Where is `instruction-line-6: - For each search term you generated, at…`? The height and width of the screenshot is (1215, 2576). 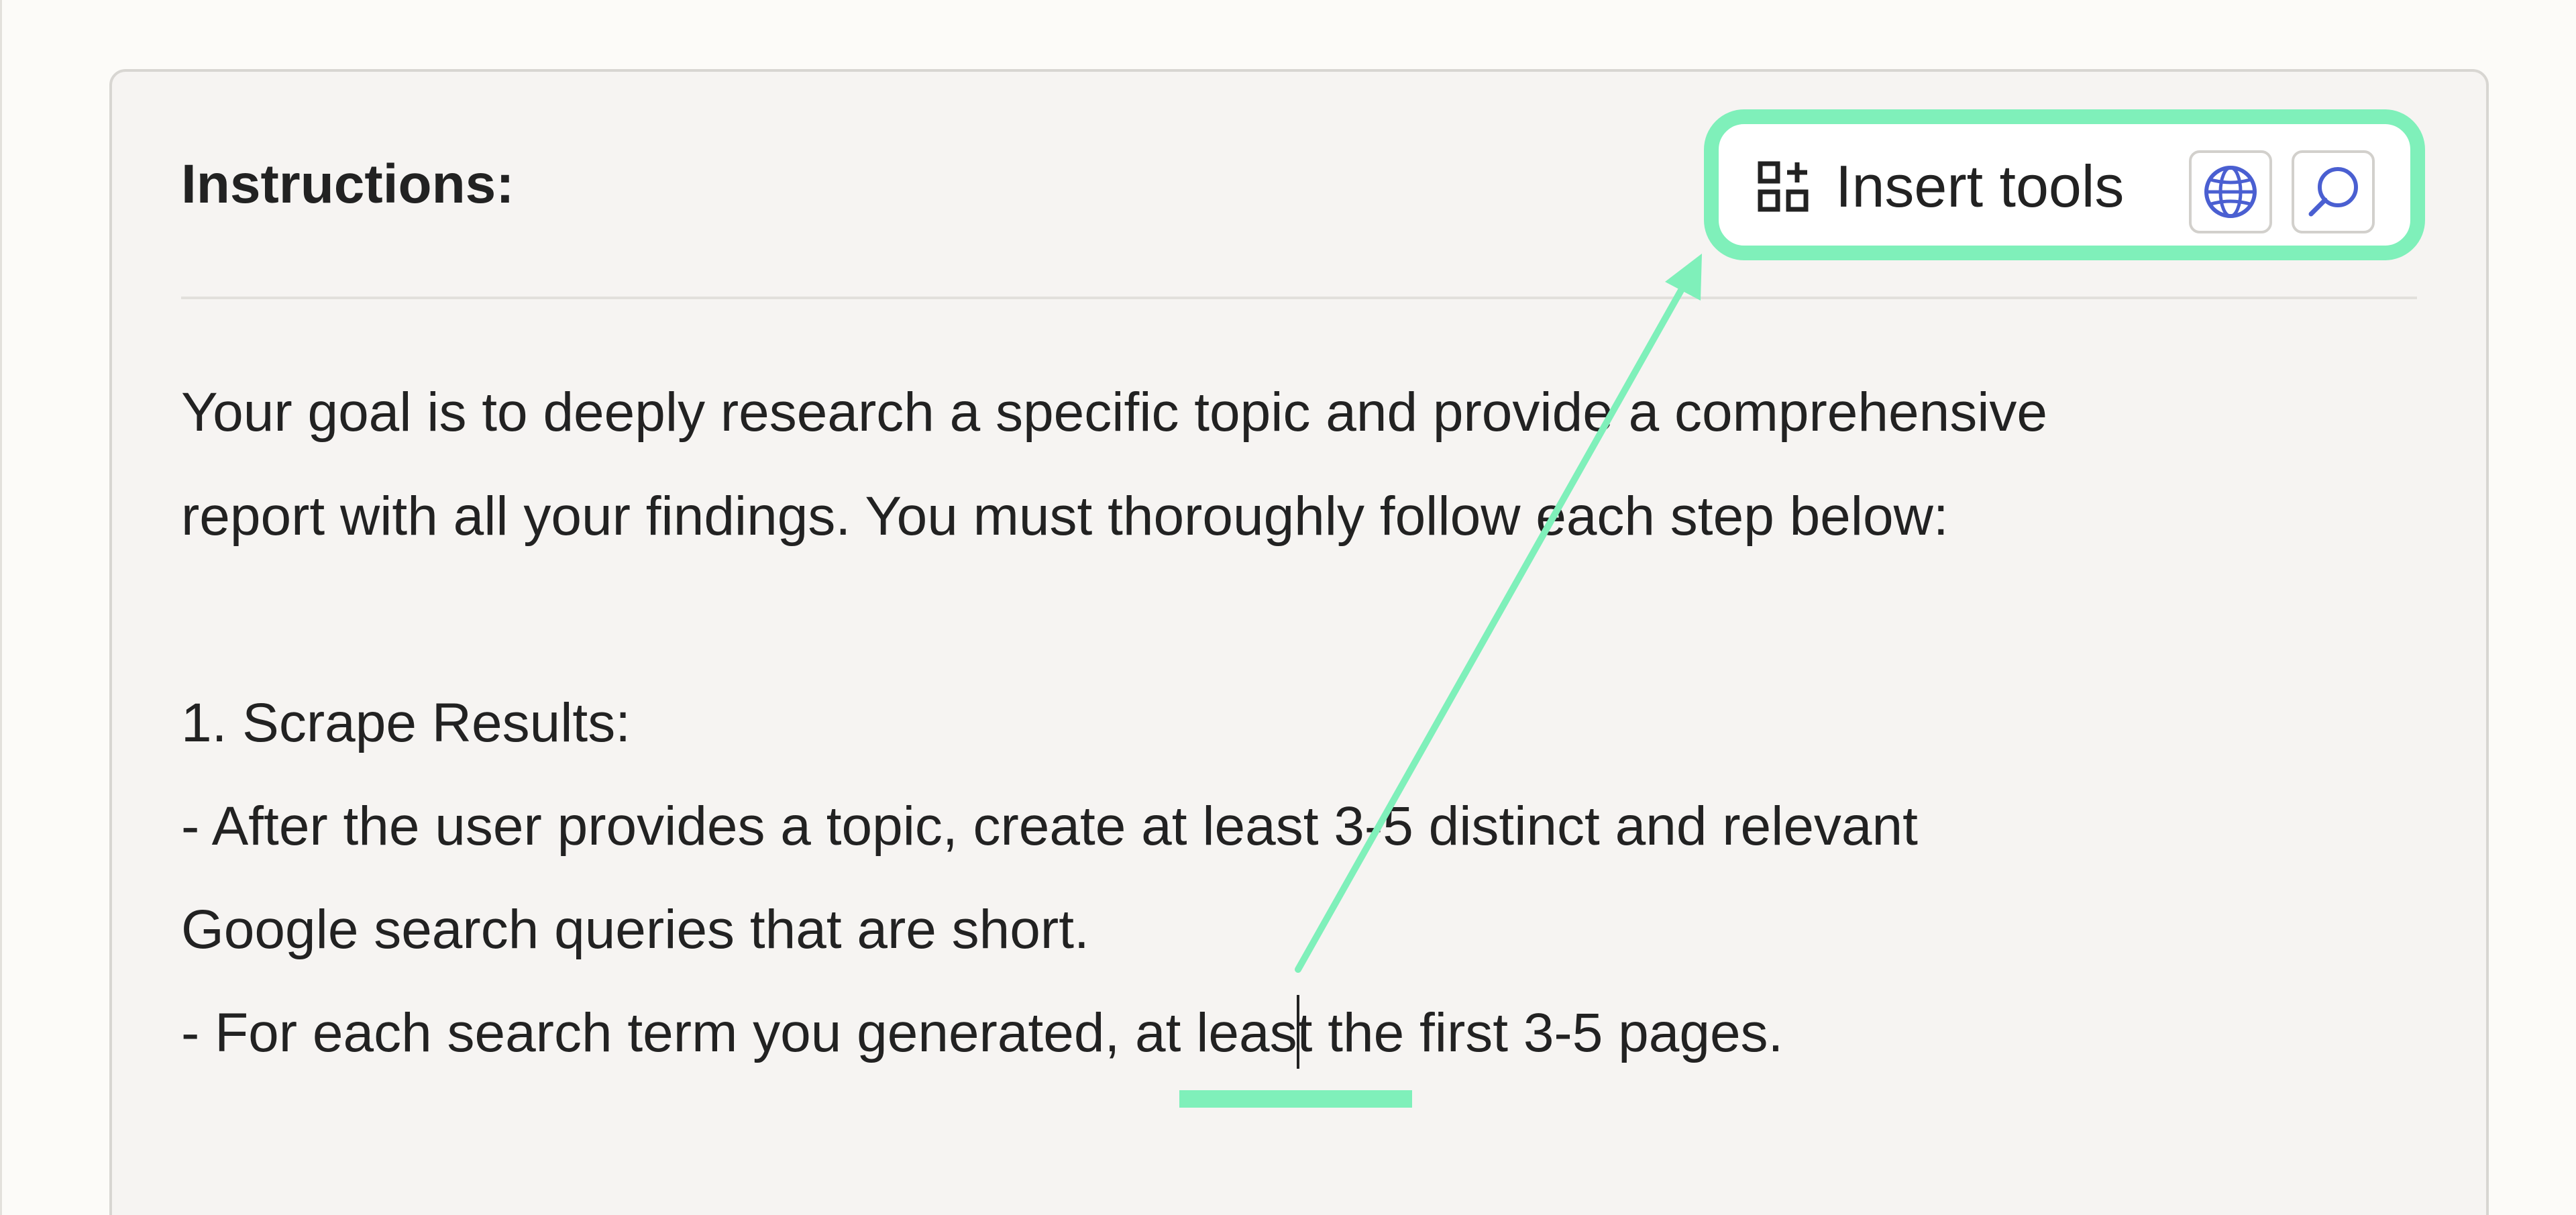
instruction-line-6: - For each search term you generated, at… is located at coordinates (982, 1032).